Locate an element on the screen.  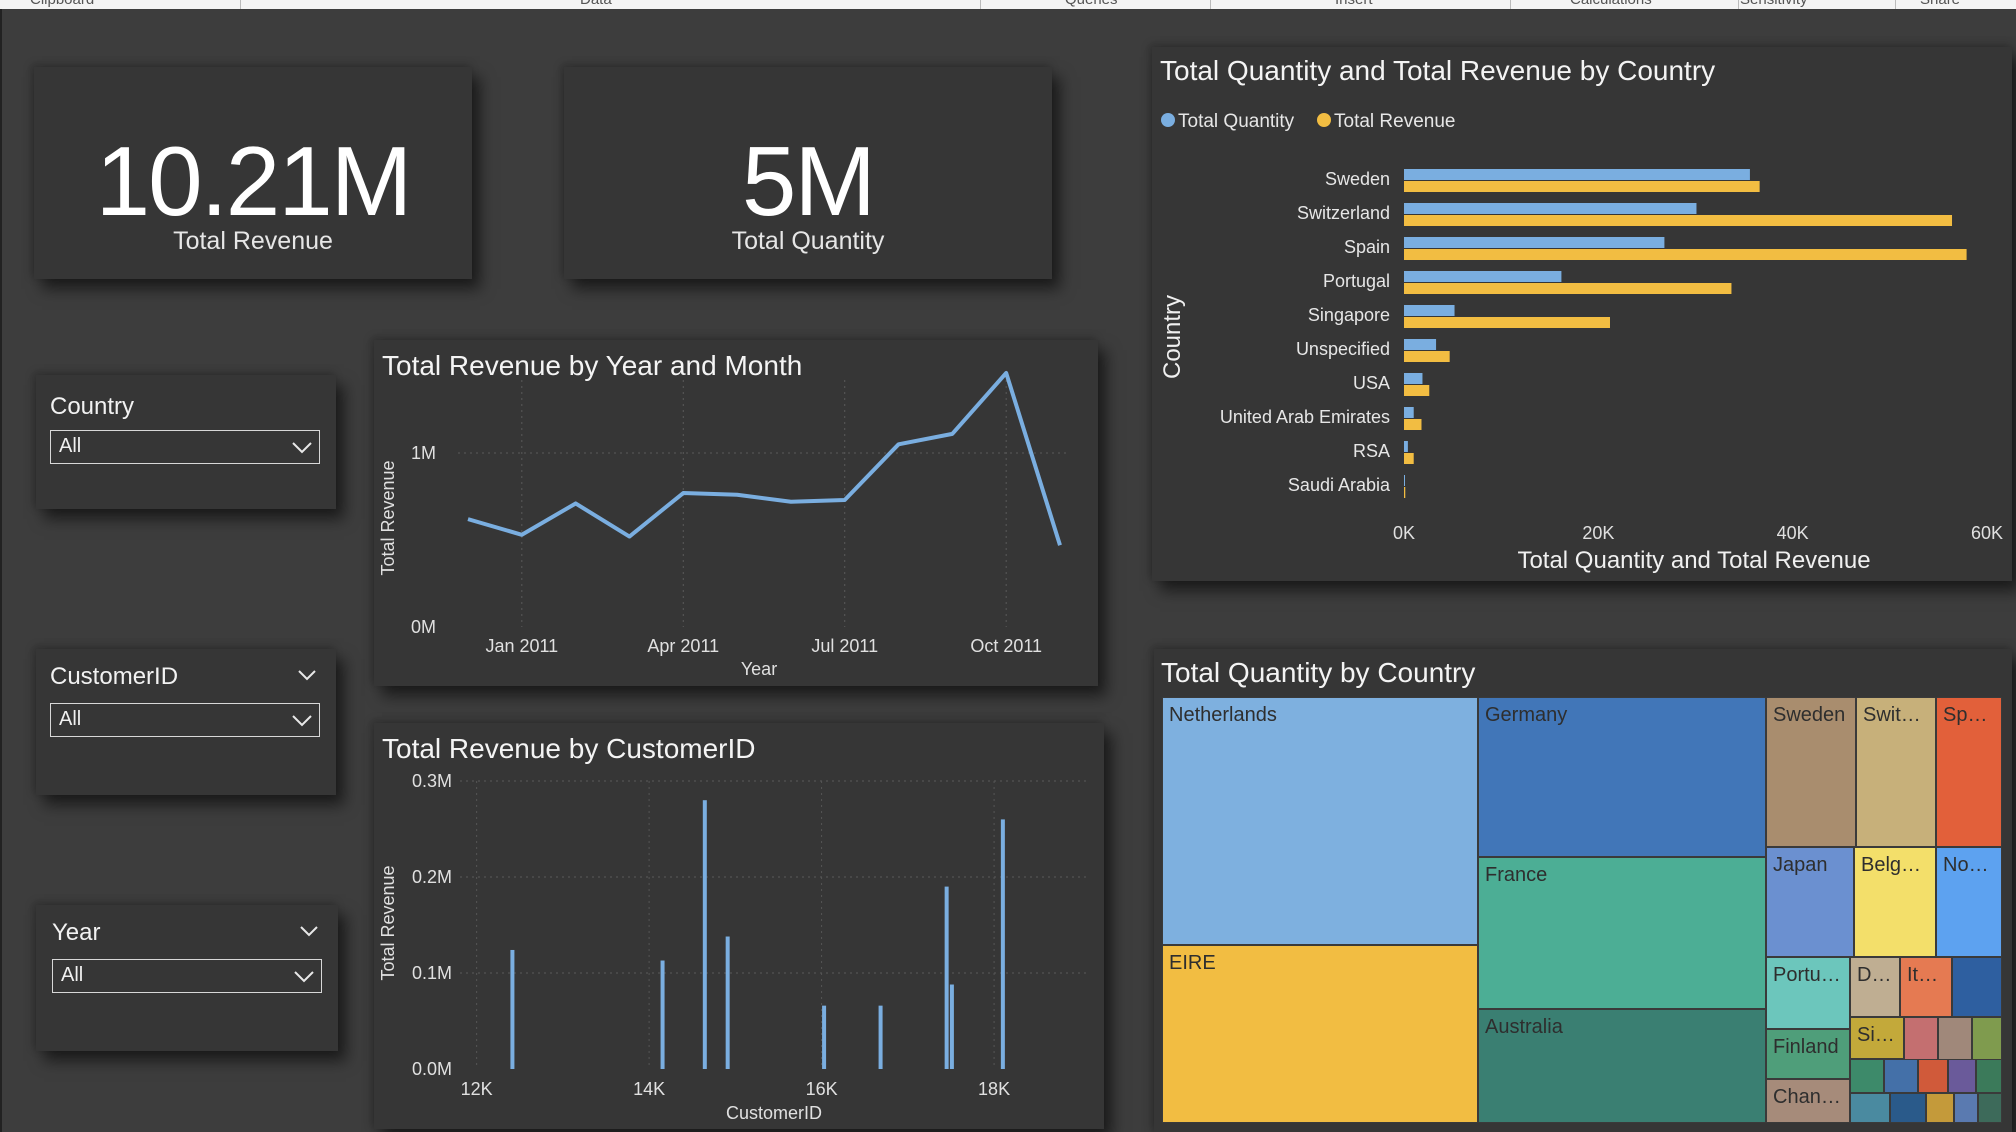
treemap-cell: Netherlands is located at coordinates (1320, 821).